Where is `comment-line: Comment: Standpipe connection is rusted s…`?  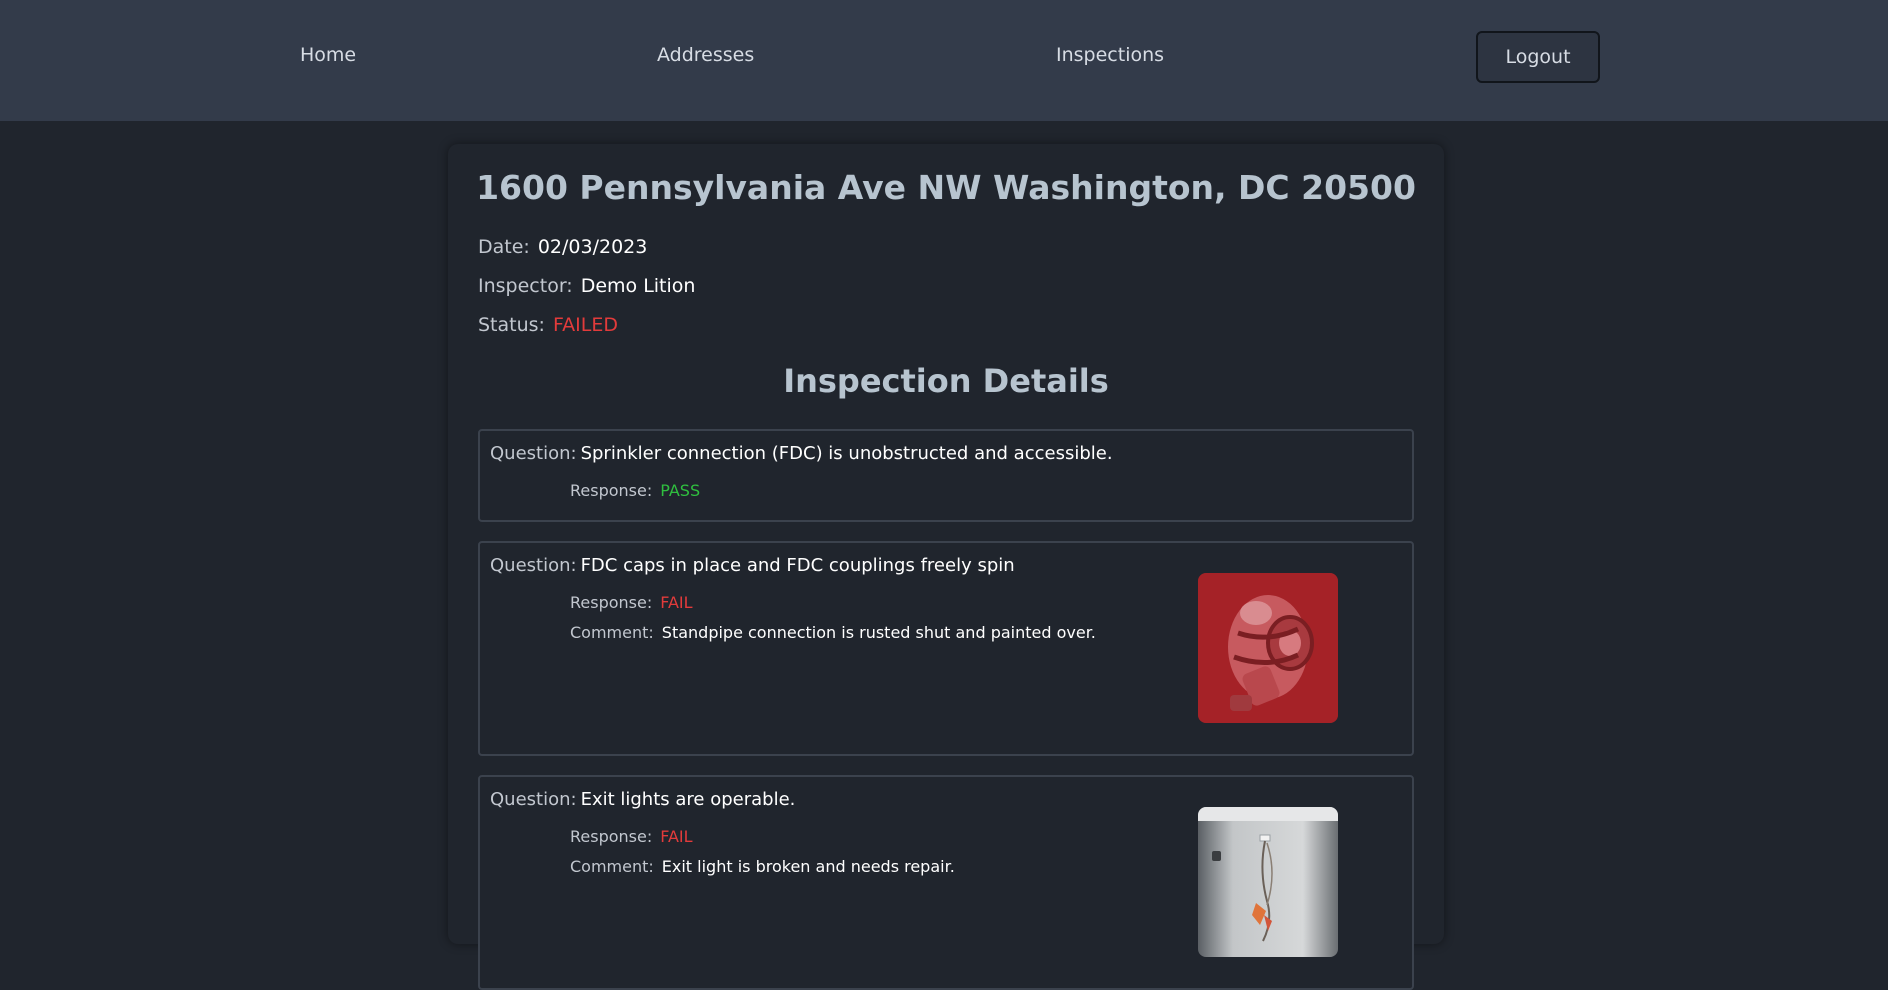 comment-line: Comment: Standpipe connection is rusted s… is located at coordinates (833, 632).